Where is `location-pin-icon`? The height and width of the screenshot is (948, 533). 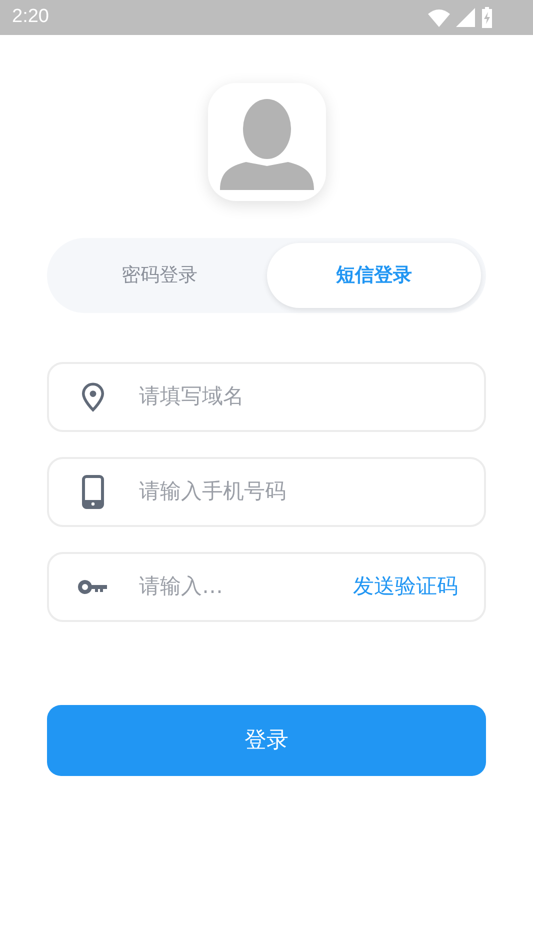 location-pin-icon is located at coordinates (93, 397).